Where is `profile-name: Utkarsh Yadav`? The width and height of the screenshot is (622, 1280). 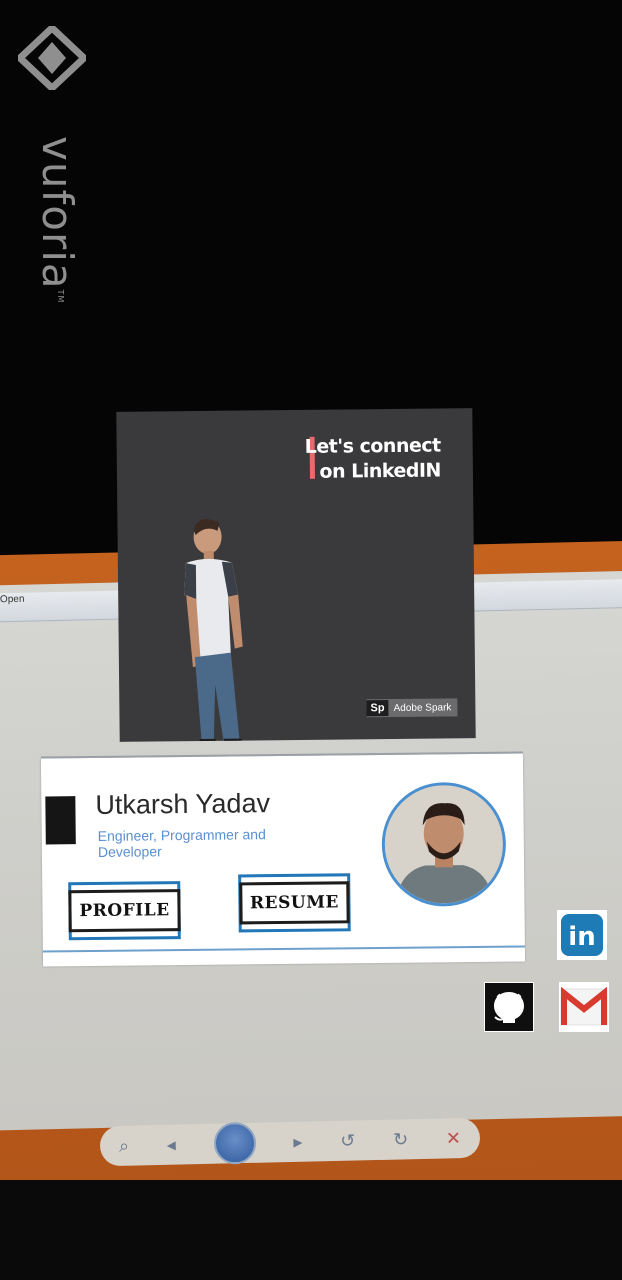 profile-name: Utkarsh Yadav is located at coordinates (183, 804).